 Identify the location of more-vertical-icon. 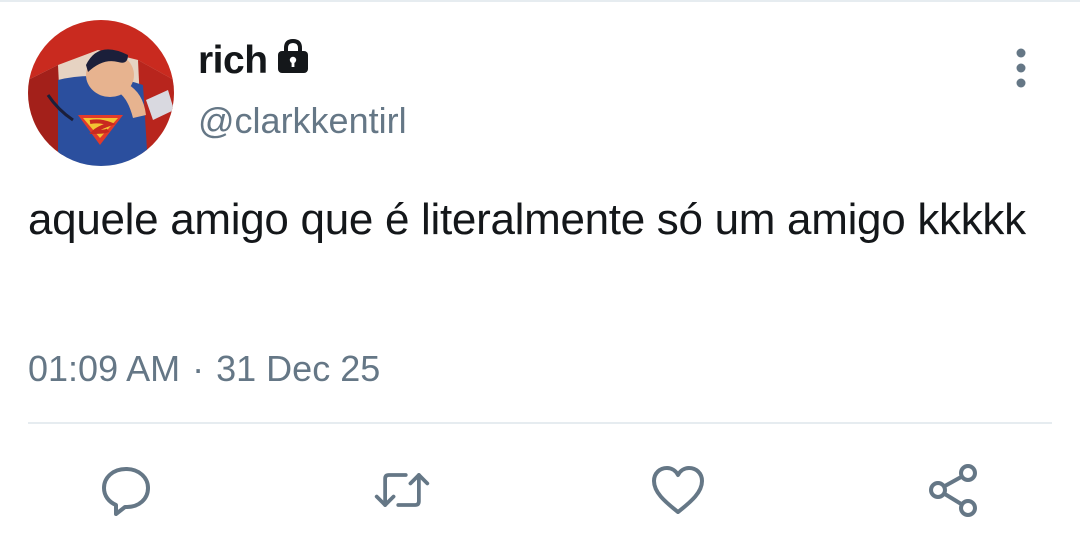
(1021, 68).